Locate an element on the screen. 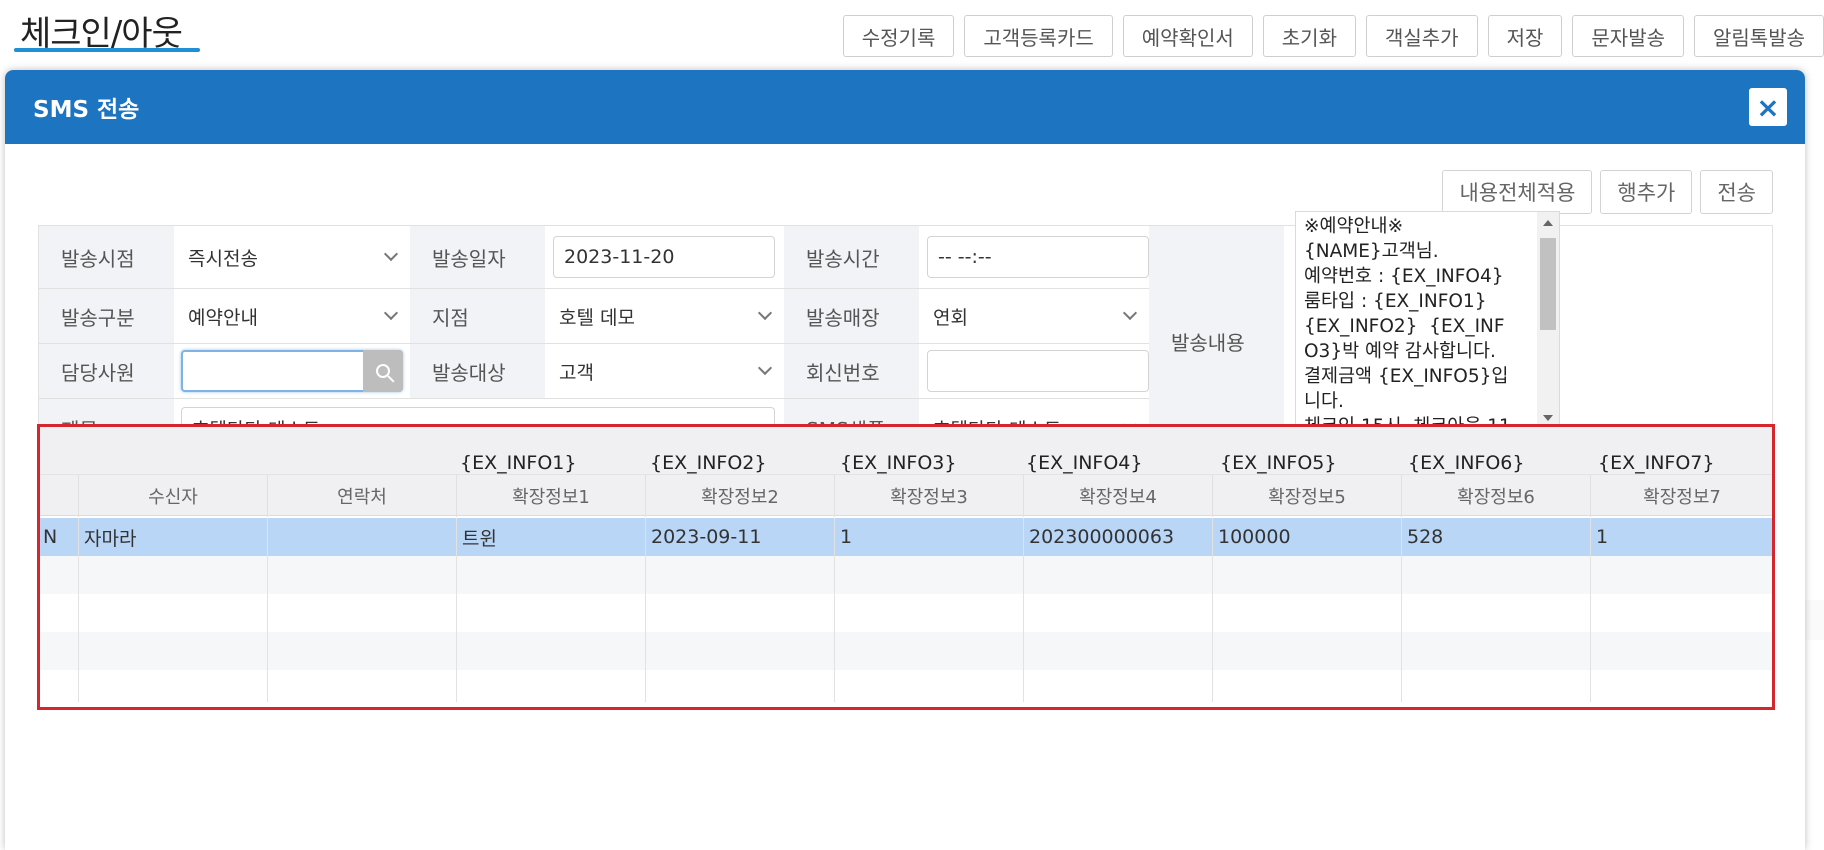  apply-all-content-button: 내용전체적용 is located at coordinates (1517, 192).